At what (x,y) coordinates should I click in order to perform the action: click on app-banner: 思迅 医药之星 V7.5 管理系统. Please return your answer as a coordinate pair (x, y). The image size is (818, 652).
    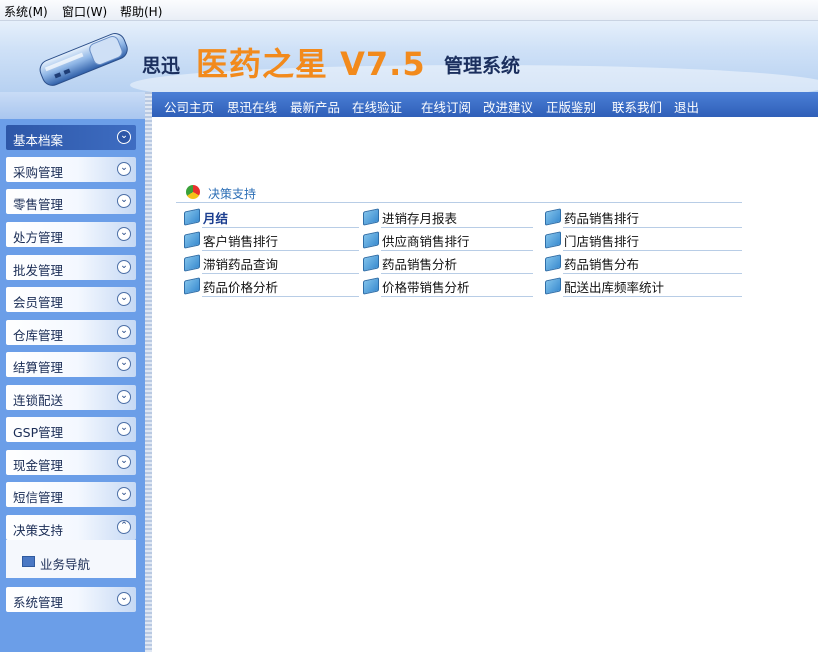
    Looking at the image, I should click on (409, 56).